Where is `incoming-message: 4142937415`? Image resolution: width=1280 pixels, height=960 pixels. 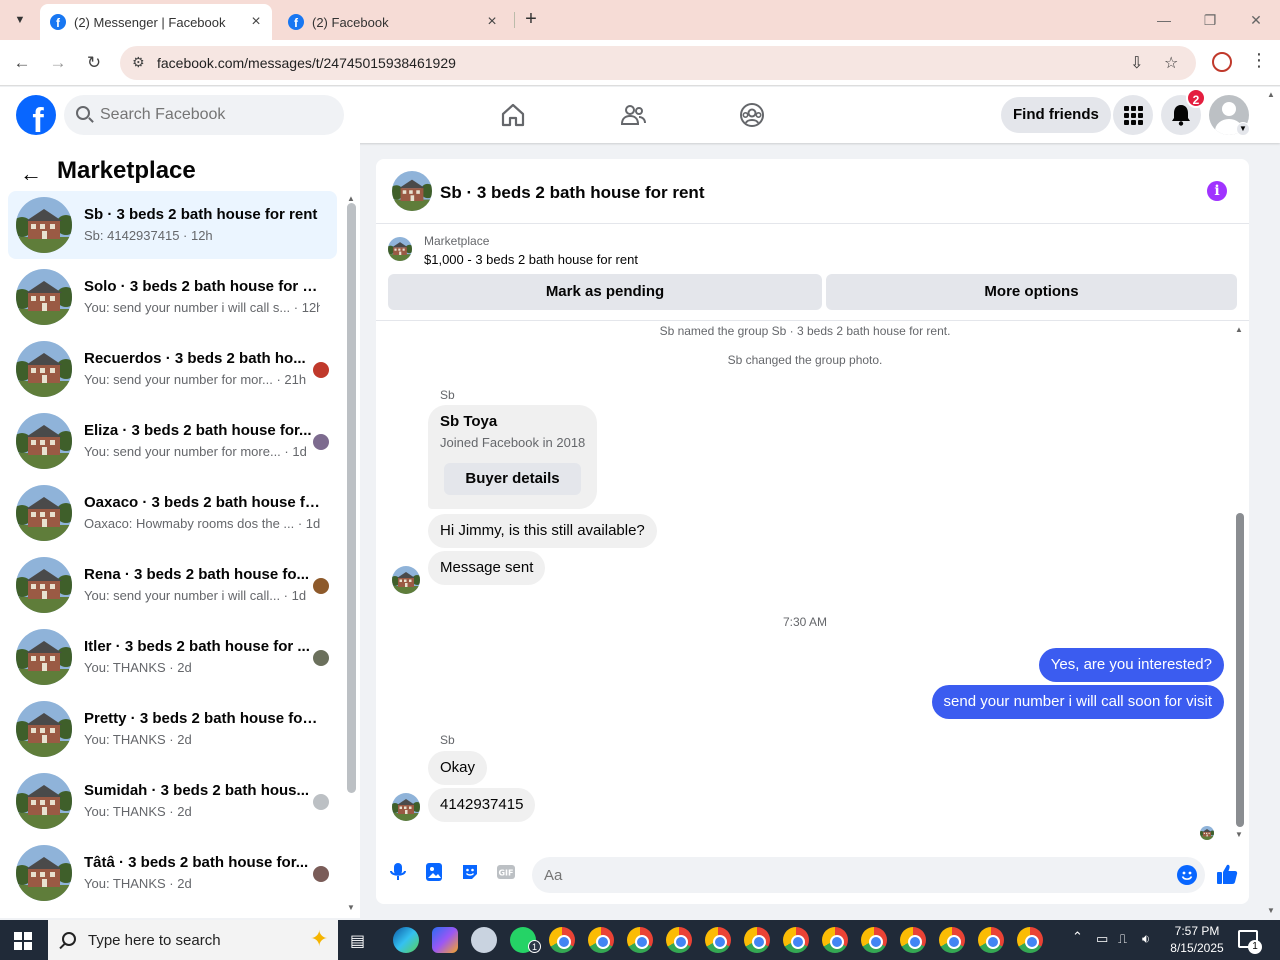
incoming-message: 4142937415 is located at coordinates (482, 805).